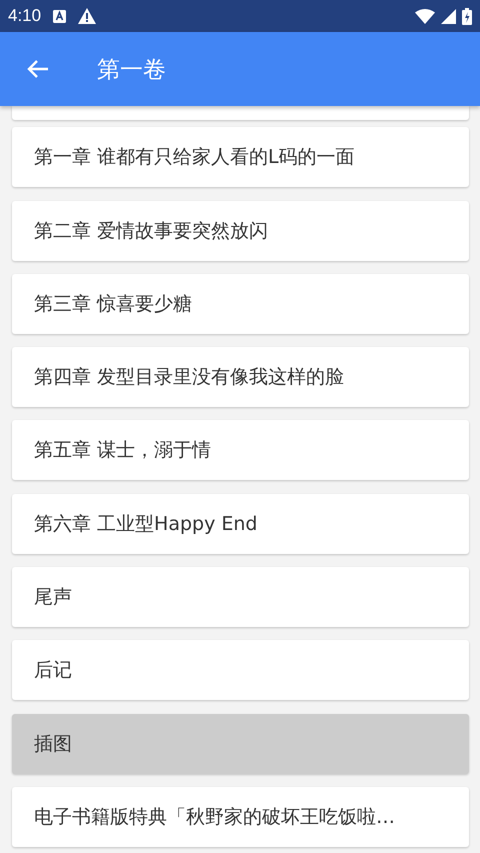 The width and height of the screenshot is (480, 853). What do you see at coordinates (240, 450) in the screenshot?
I see `chapter-item: 第五章 谋士，溺于情` at bounding box center [240, 450].